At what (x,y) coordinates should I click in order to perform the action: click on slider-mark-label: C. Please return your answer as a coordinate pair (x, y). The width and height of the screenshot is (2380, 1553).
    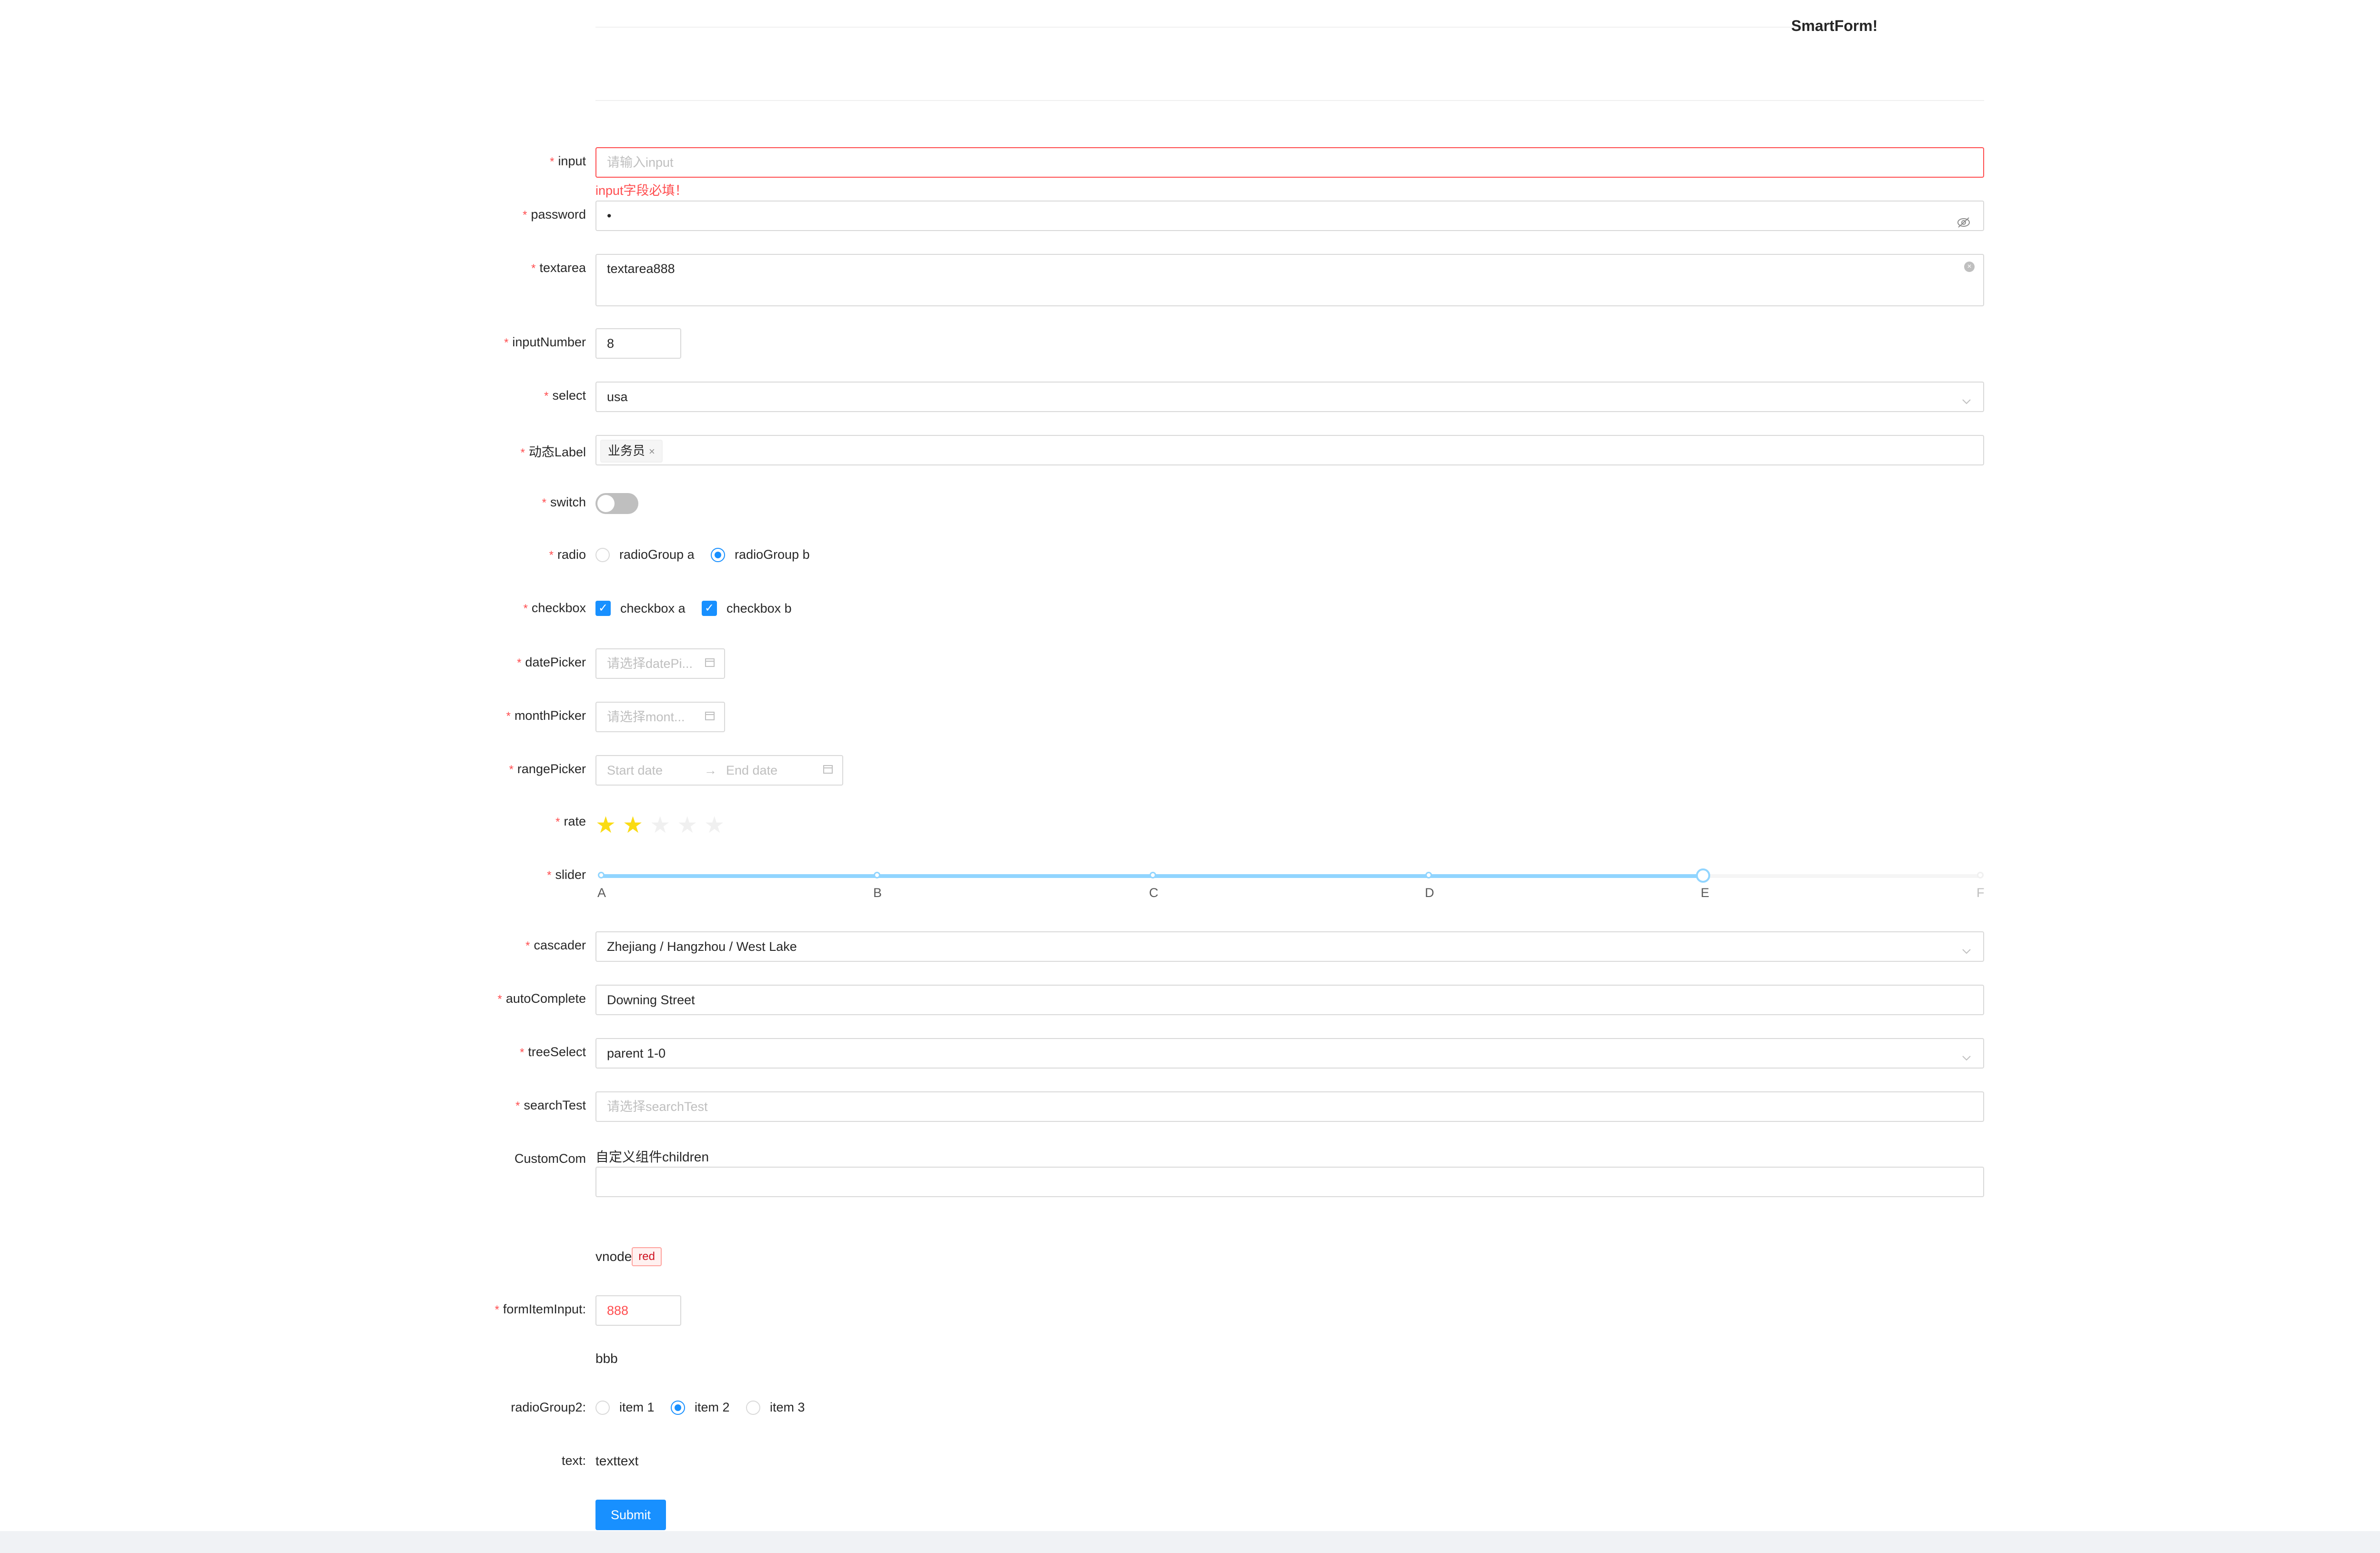
    Looking at the image, I should click on (1154, 893).